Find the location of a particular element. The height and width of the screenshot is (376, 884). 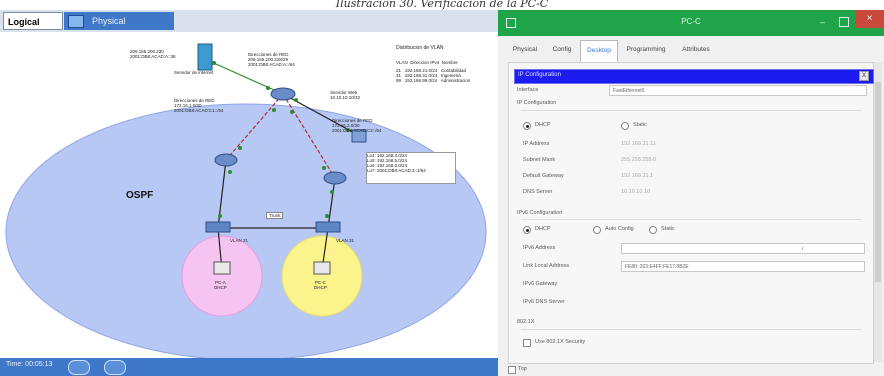

vlan-table-header: VLAN Direccion IPv4 Nombre is located at coordinates (427, 62).